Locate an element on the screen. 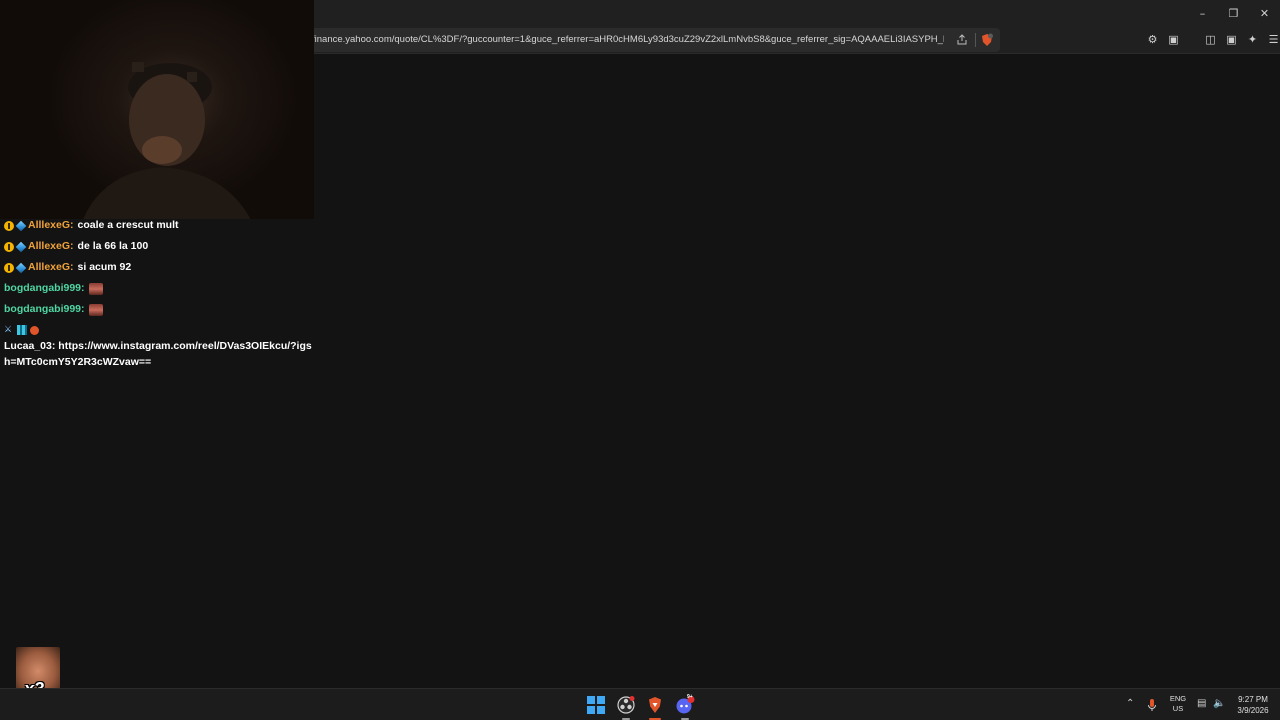 This screenshot has height=720, width=1280. restore-button: ❐ is located at coordinates (1233, 13).